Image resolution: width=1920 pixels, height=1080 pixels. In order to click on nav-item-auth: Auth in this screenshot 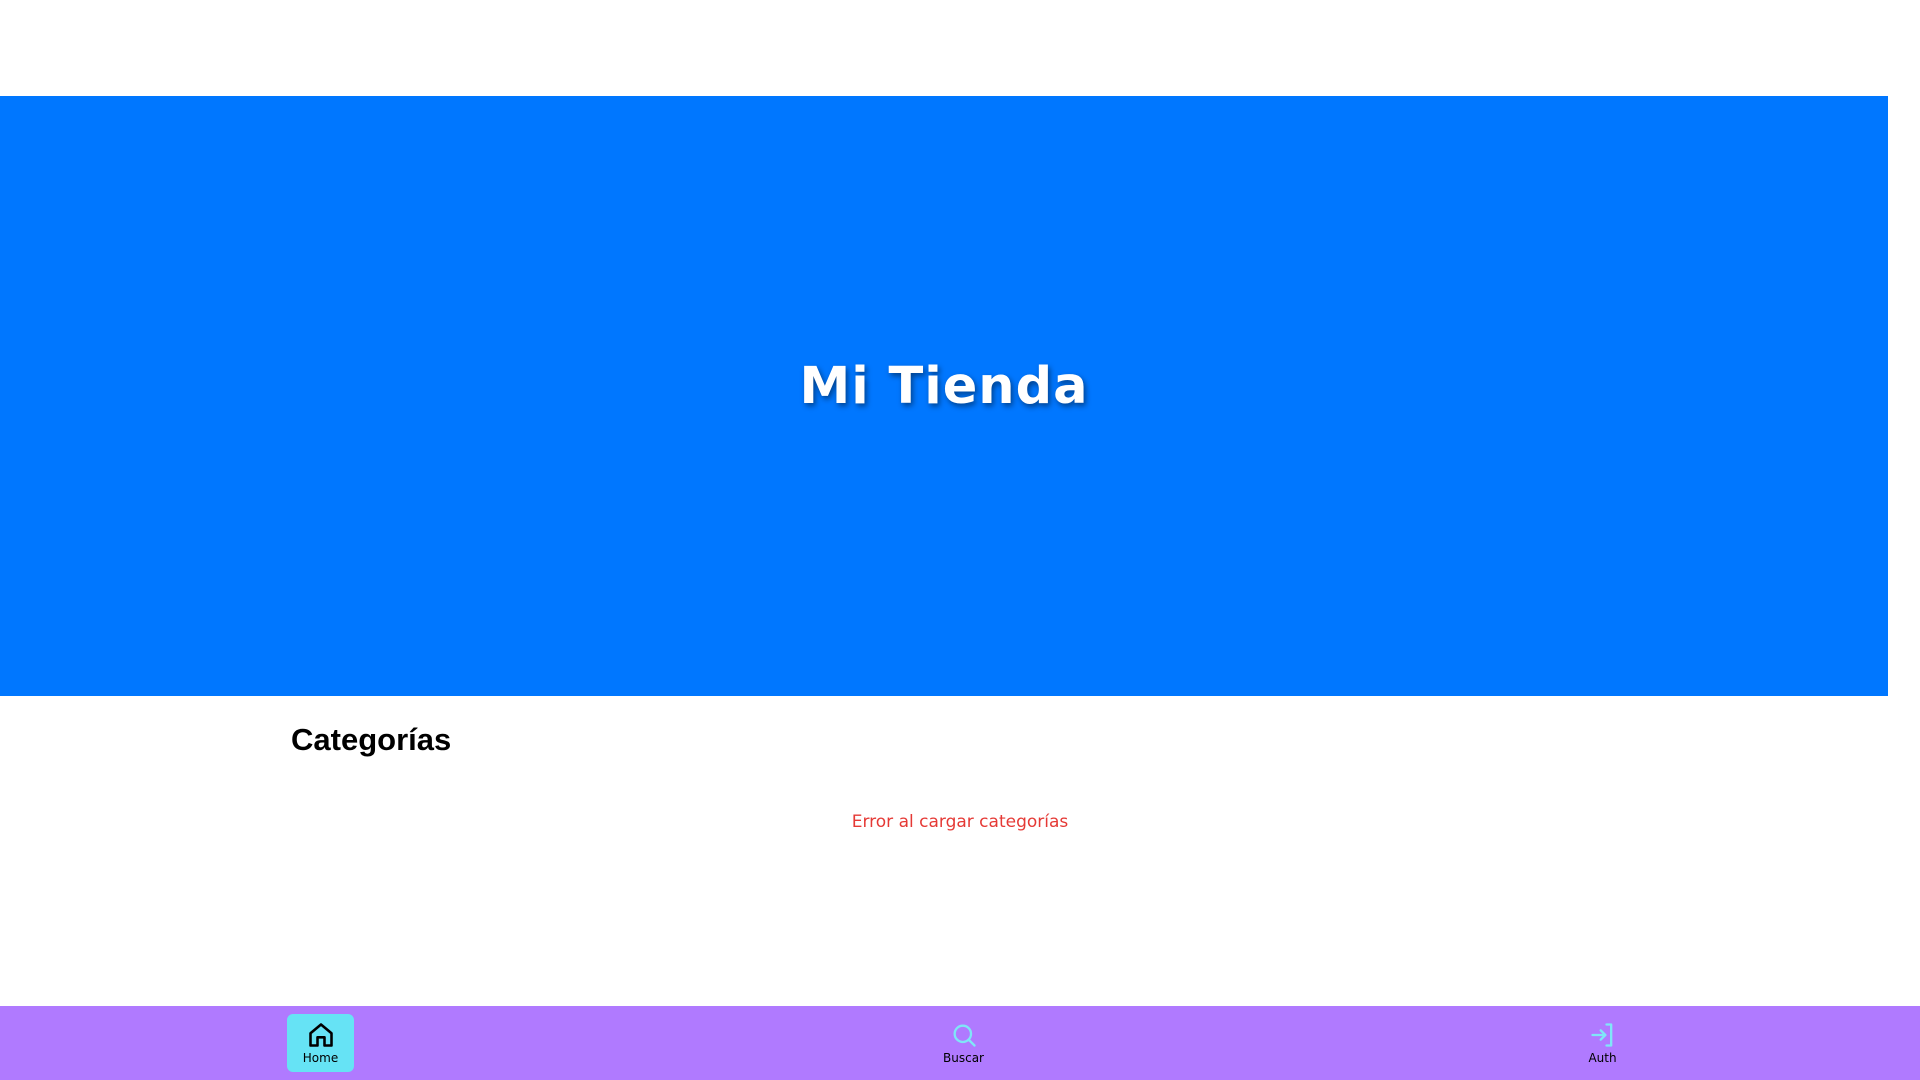, I will do `click(1602, 1043)`.